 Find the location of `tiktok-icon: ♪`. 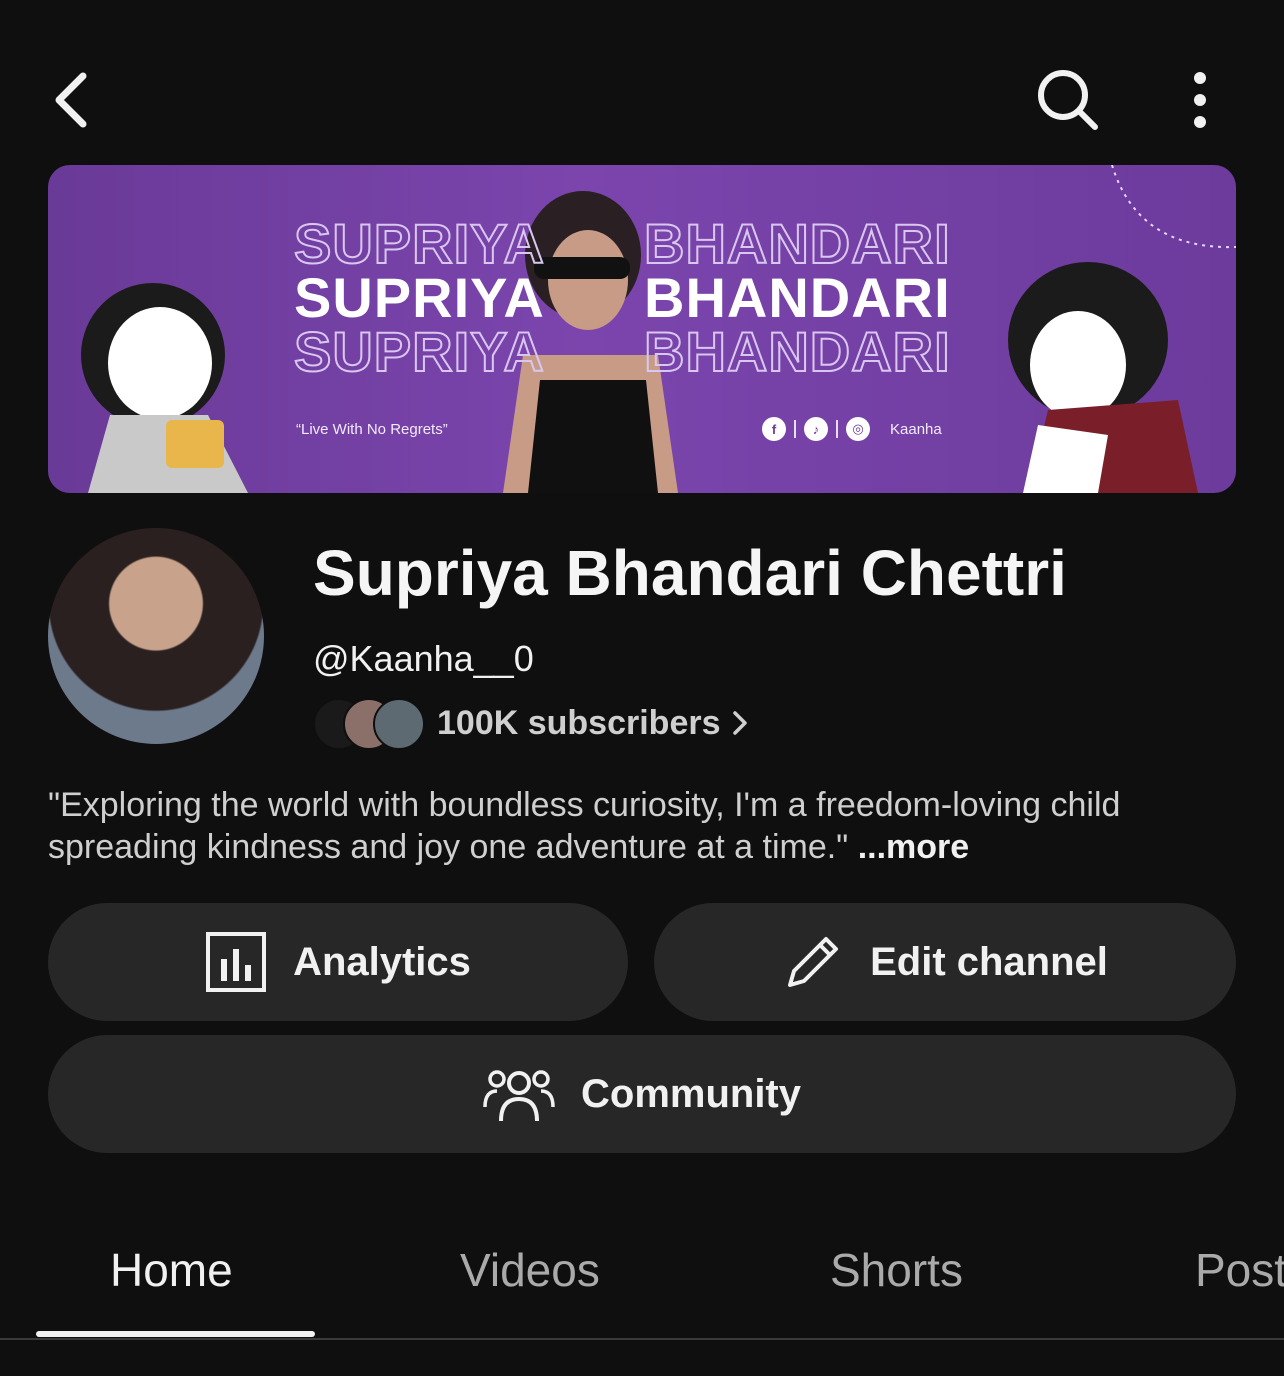

tiktok-icon: ♪ is located at coordinates (816, 429).